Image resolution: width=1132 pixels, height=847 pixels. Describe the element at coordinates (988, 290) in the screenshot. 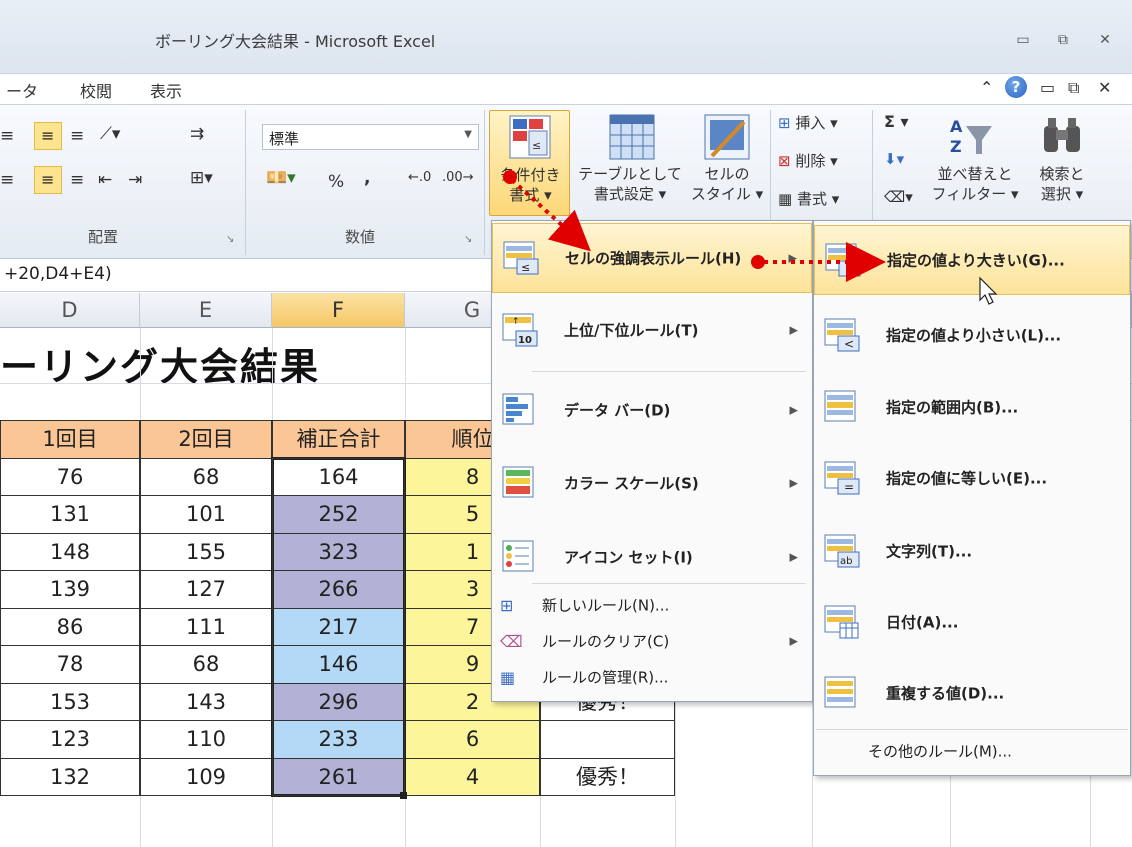

I see `mouse-cursor-icon` at that location.